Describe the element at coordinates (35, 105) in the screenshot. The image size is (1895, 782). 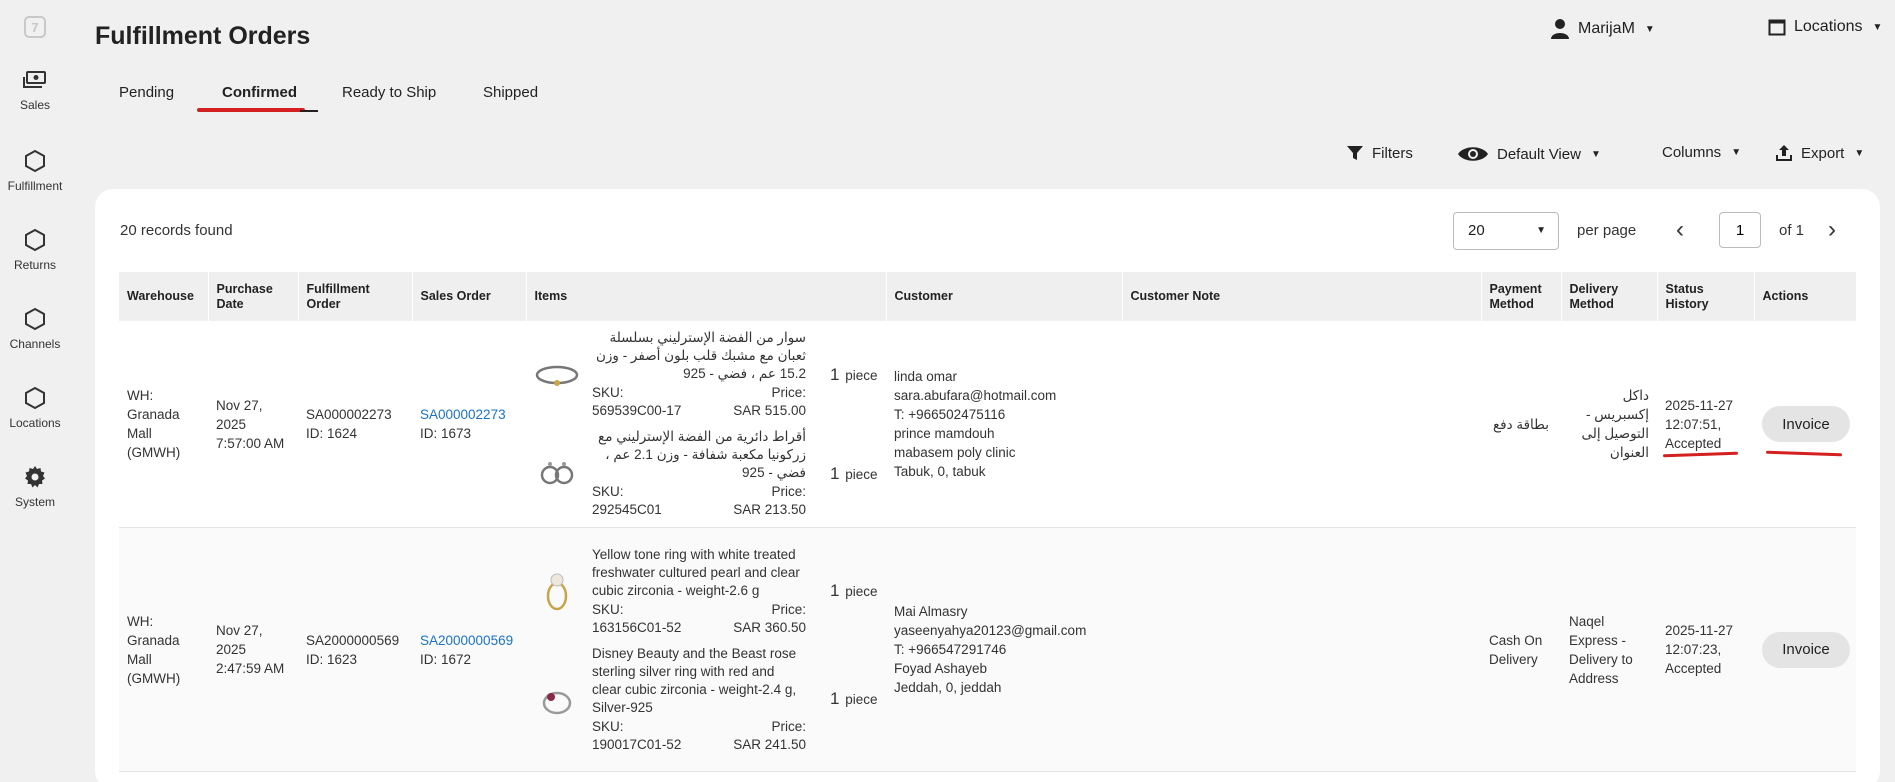
I see `sidebar-item-label: Sales` at that location.